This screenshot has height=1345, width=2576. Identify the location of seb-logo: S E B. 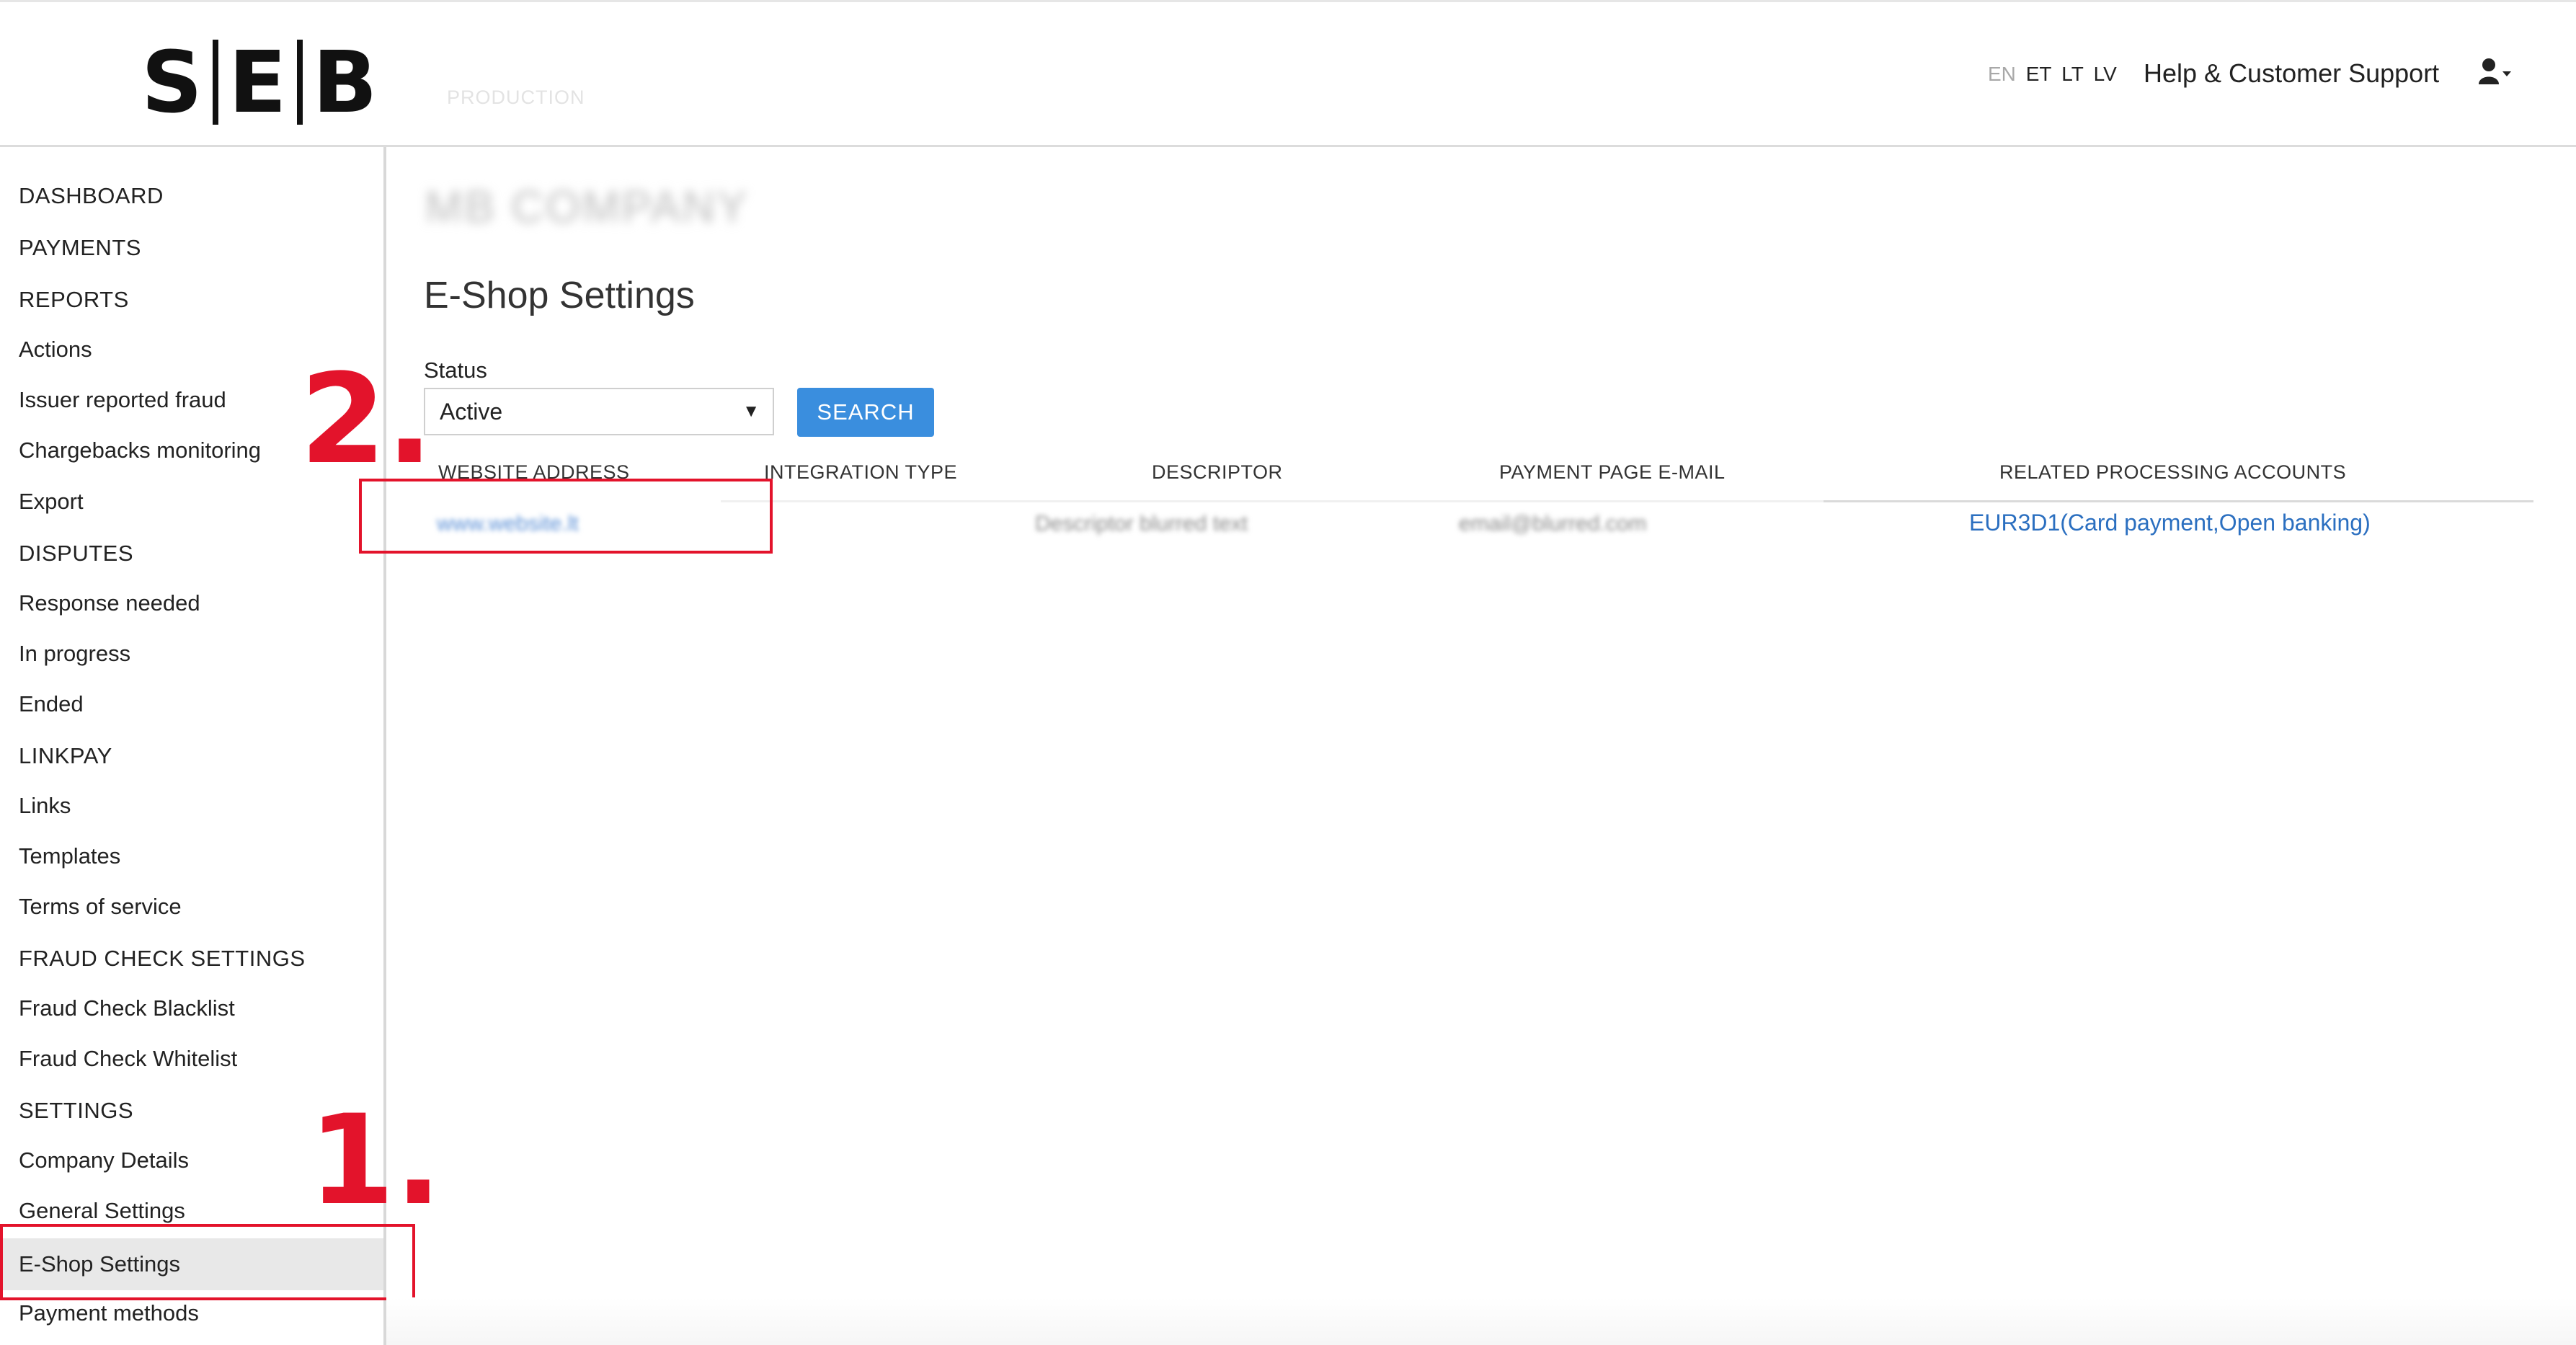
(259, 82).